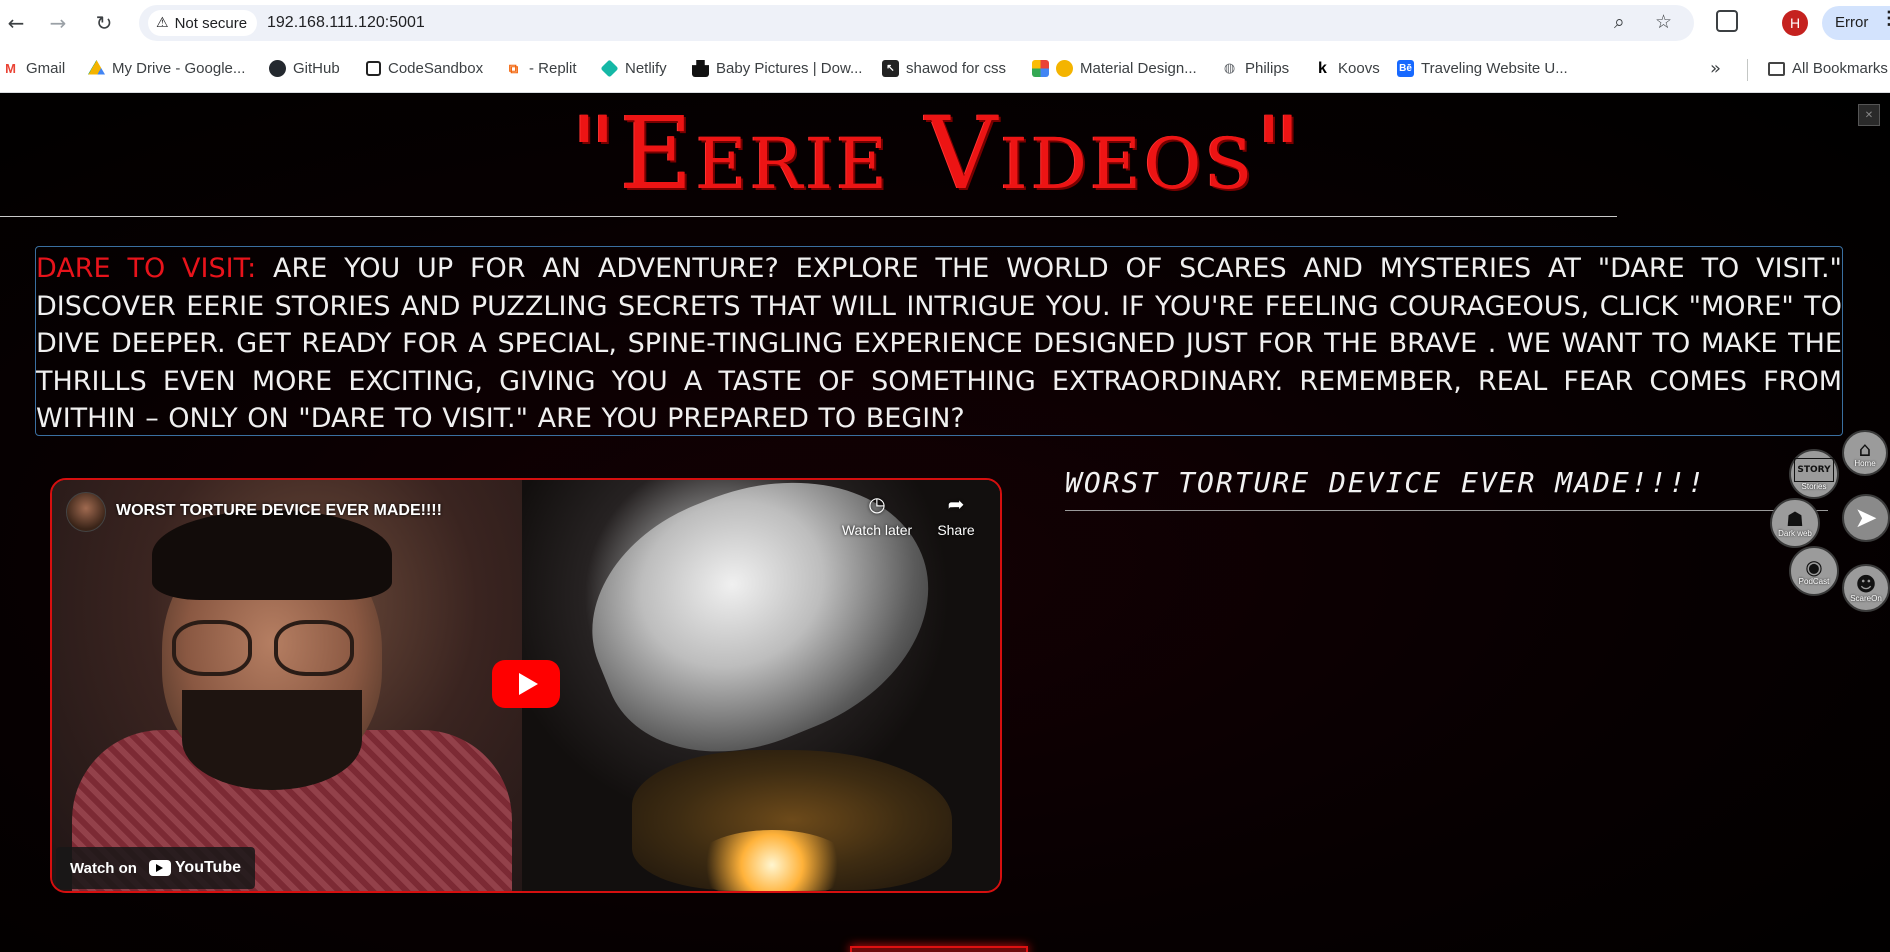  Describe the element at coordinates (1064, 68) in the screenshot. I see `emoji-icon` at that location.